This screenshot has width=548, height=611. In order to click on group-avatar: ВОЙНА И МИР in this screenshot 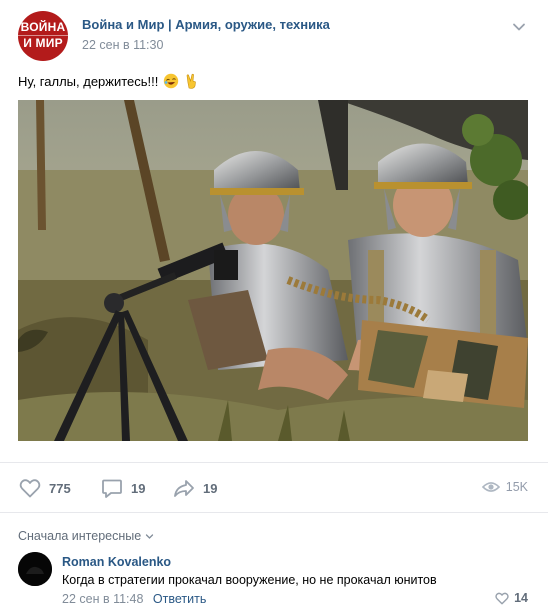, I will do `click(43, 36)`.